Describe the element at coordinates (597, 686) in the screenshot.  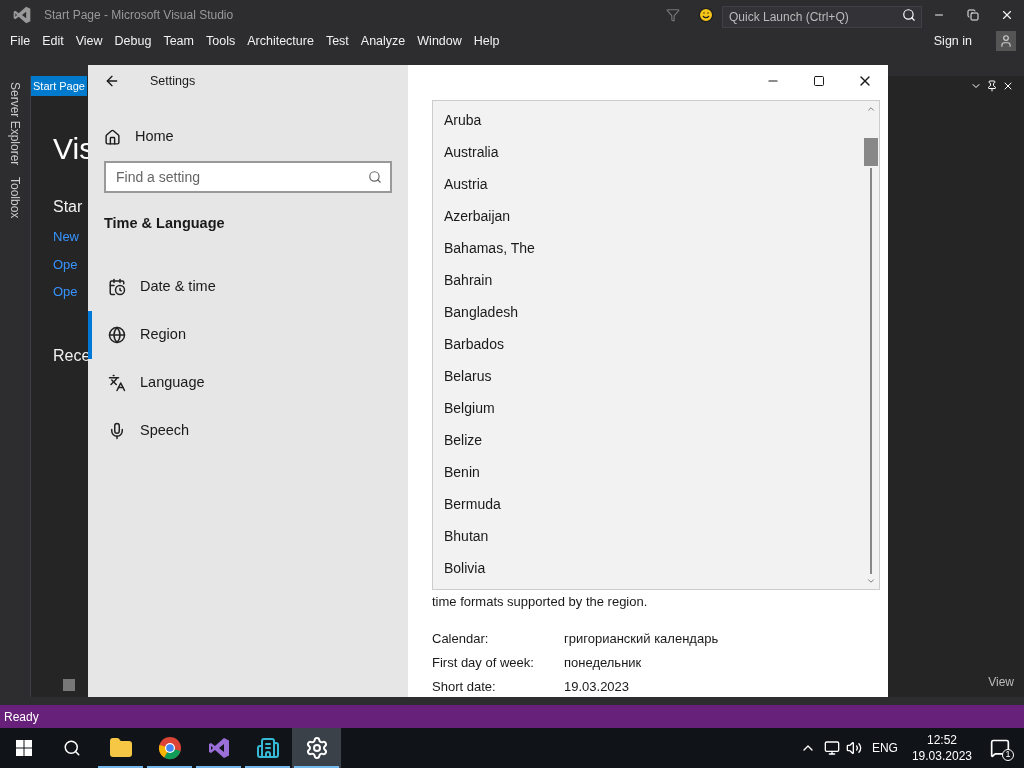
I see `format-value: 19.03.2023` at that location.